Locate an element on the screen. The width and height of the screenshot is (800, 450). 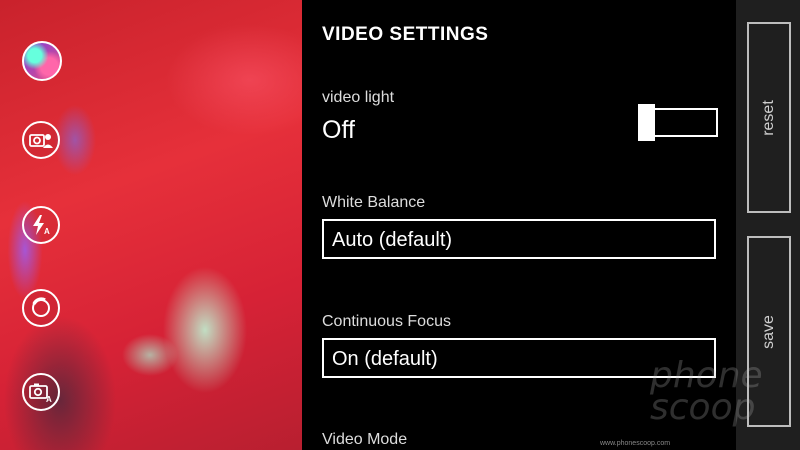
watermark-url: www.phonescoop.com is located at coordinates (635, 443).